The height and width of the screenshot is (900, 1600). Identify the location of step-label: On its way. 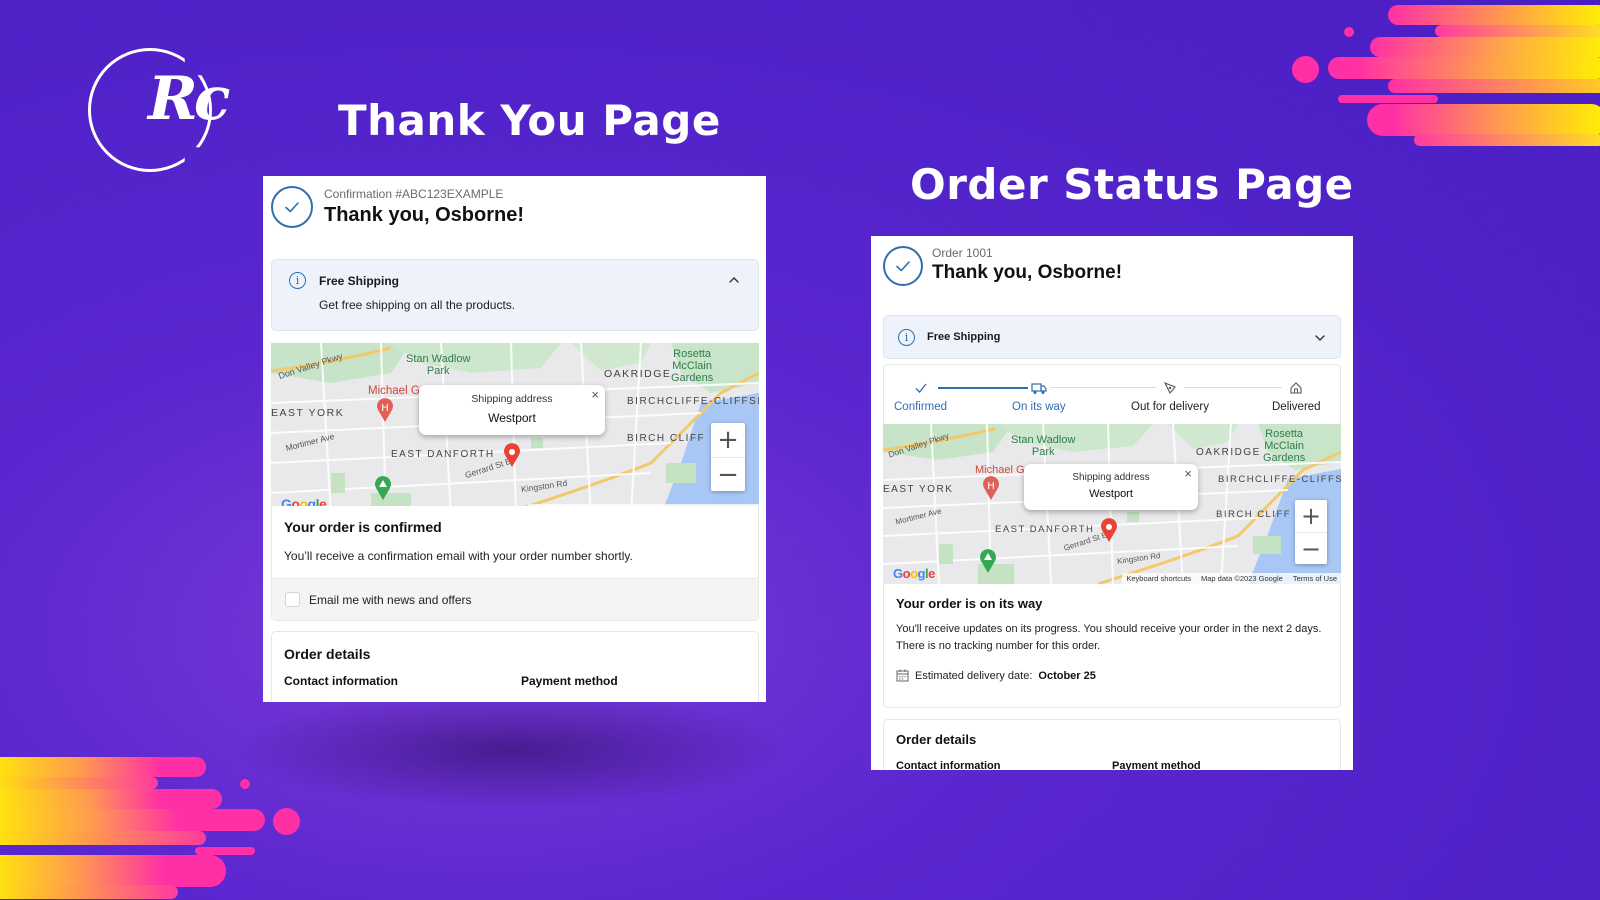
(1039, 407).